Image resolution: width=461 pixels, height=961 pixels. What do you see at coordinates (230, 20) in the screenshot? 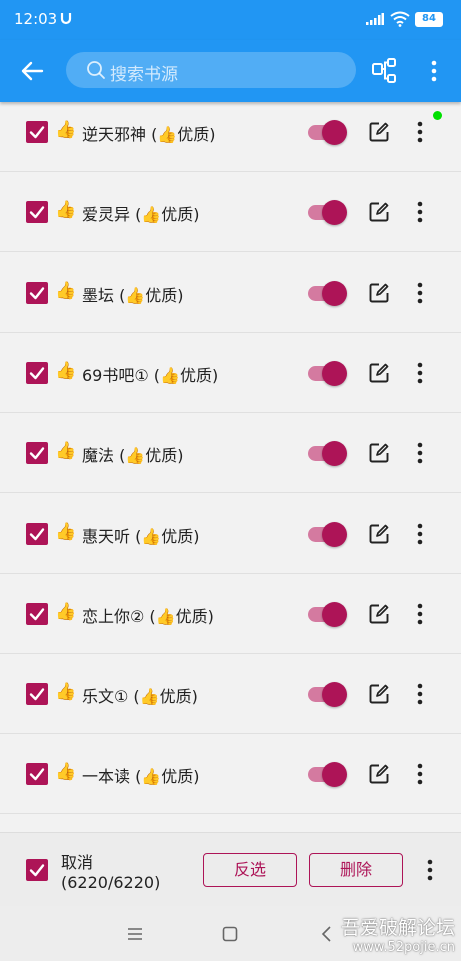
I see `status-bar: 12:03 84` at bounding box center [230, 20].